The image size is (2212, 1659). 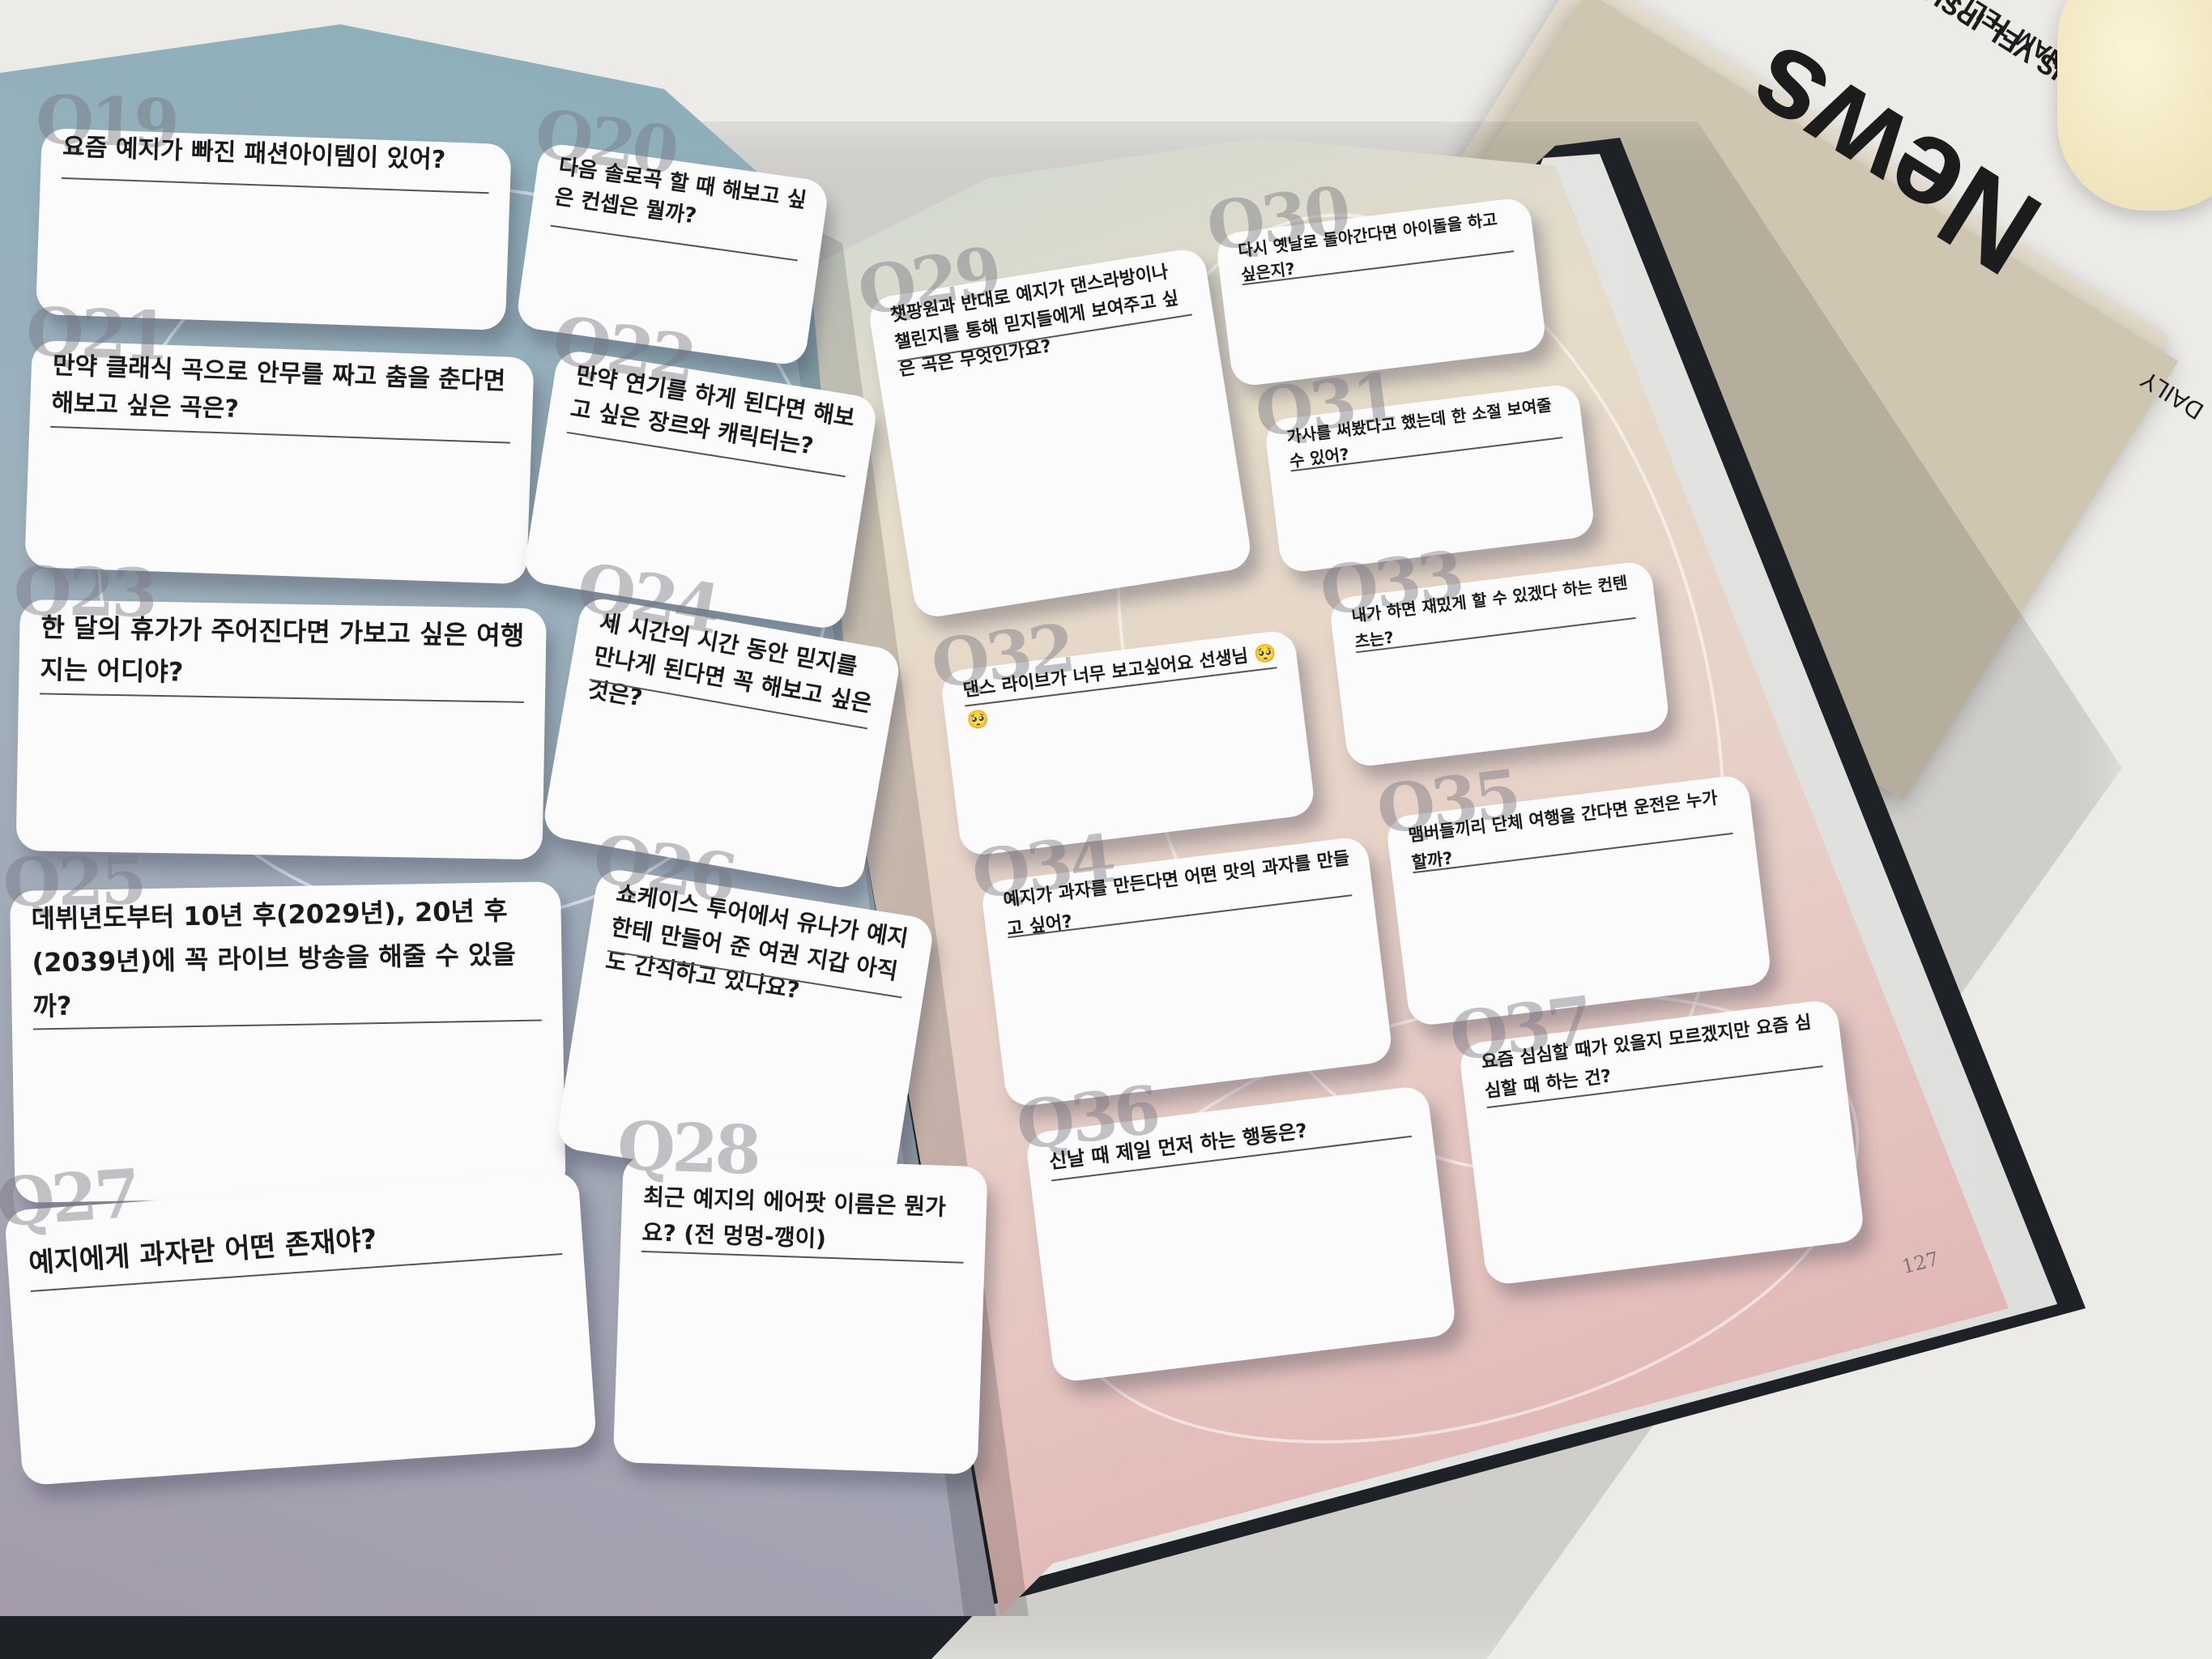 What do you see at coordinates (282, 650) in the screenshot?
I see `question-text: 한 달의 휴가가 주어진다면 가보고 싶은 여행지는 어디야?` at bounding box center [282, 650].